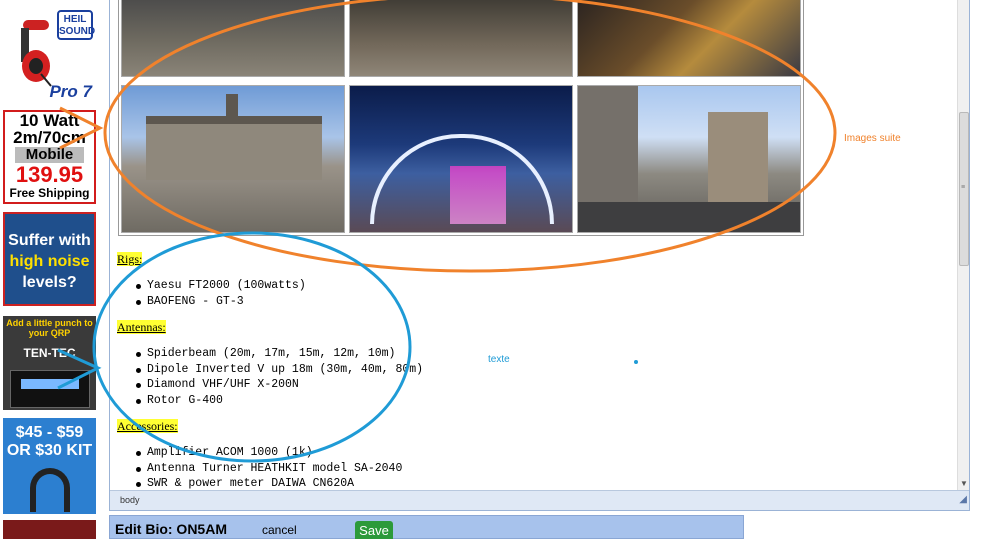 Image resolution: width=1000 pixels, height=539 pixels. Describe the element at coordinates (49, 261) in the screenshot. I see `ad-noise-line2: high noise` at that location.